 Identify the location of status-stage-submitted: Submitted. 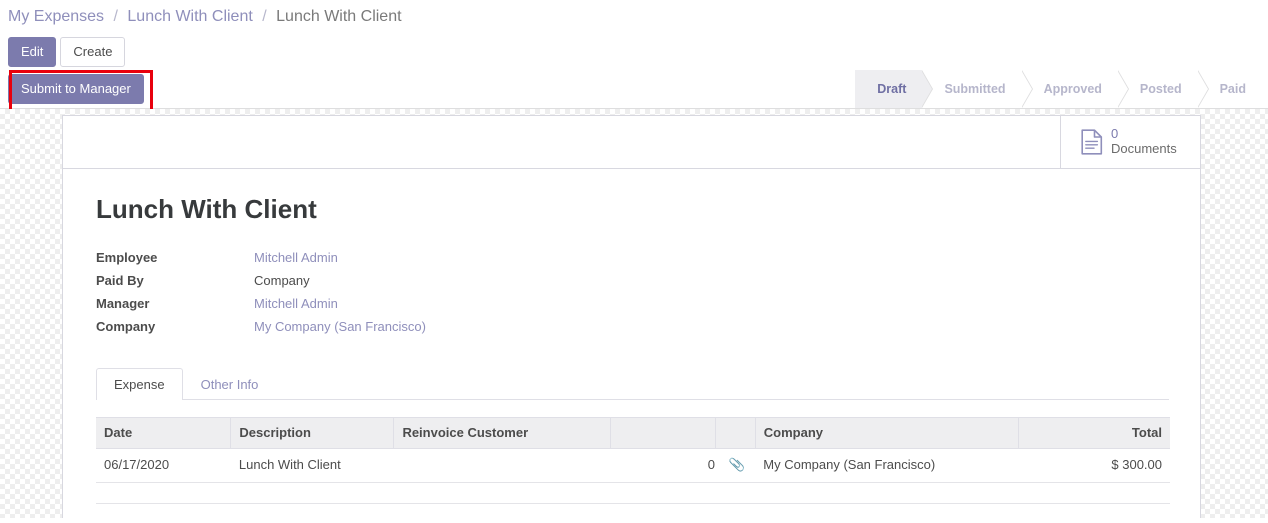
(977, 89).